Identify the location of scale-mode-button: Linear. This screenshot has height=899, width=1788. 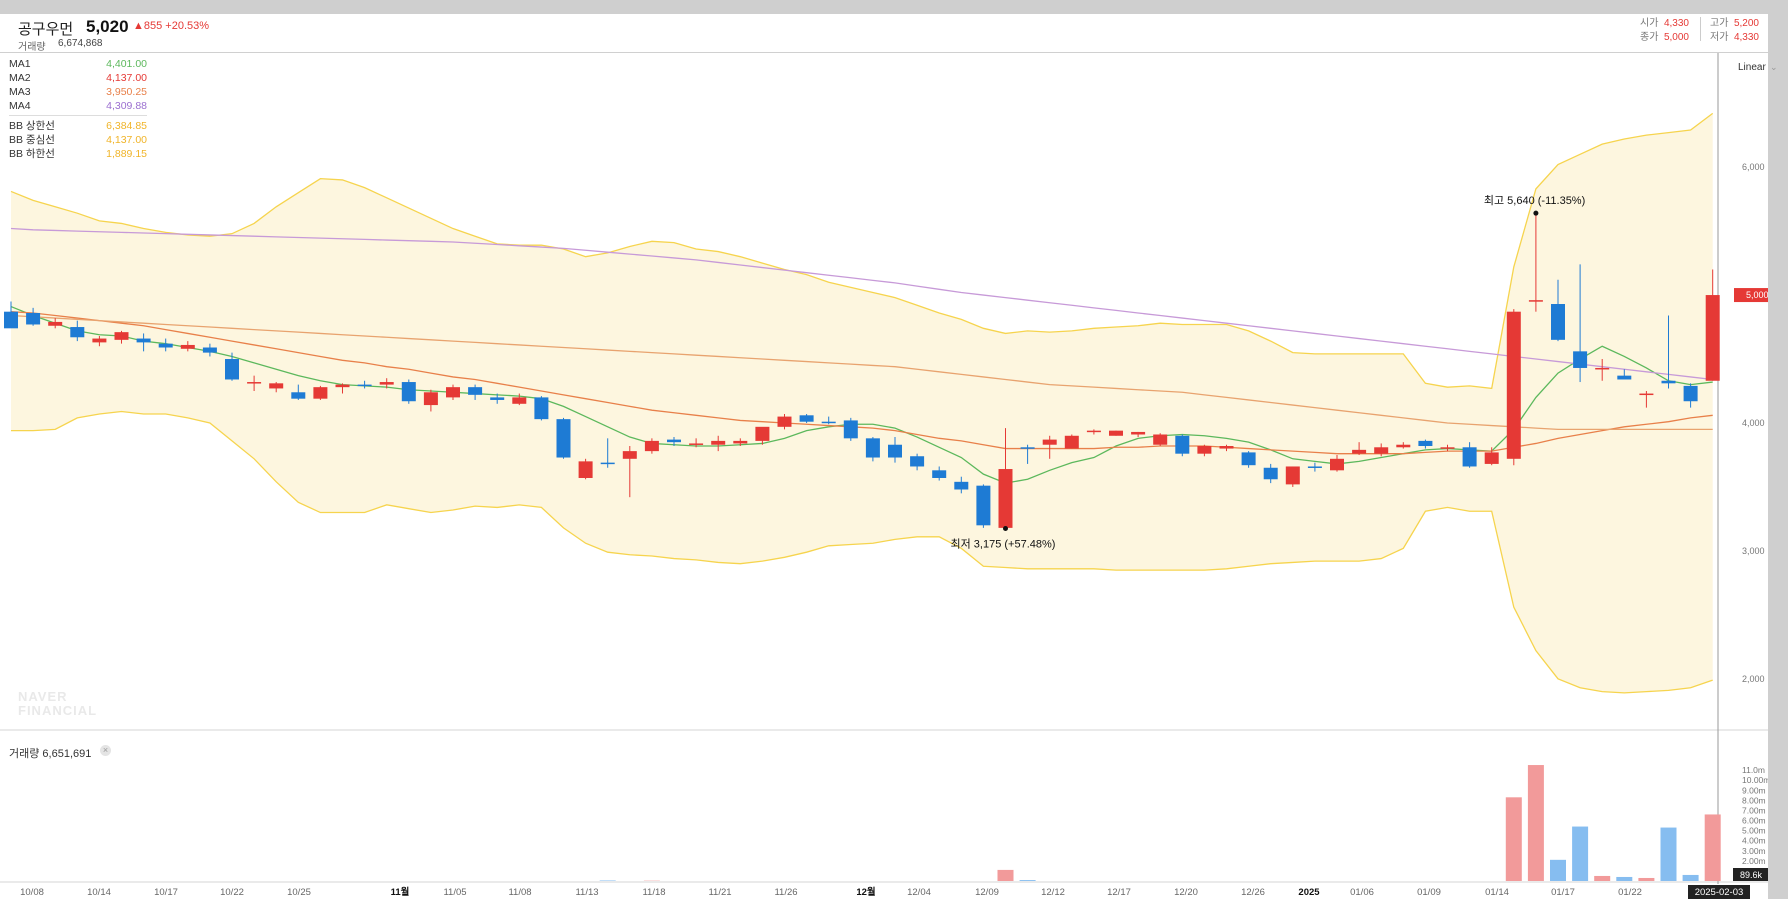
(1752, 67).